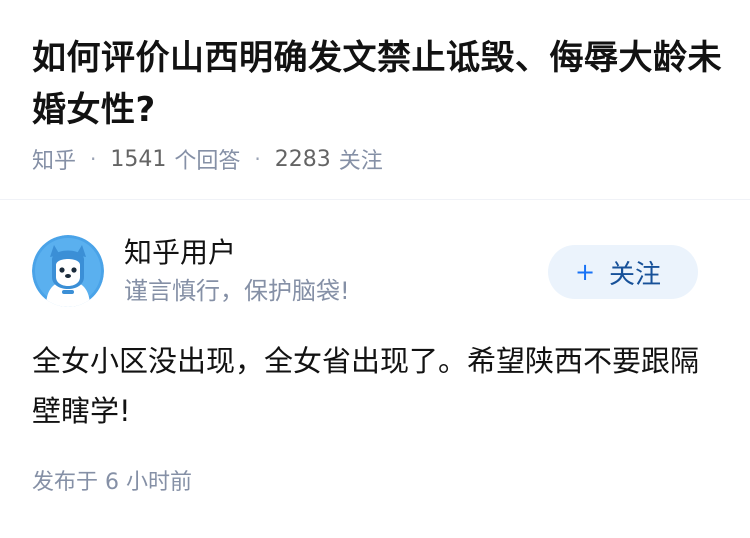 This screenshot has width=750, height=538. I want to click on follow-button-label: 关注, so click(635, 274).